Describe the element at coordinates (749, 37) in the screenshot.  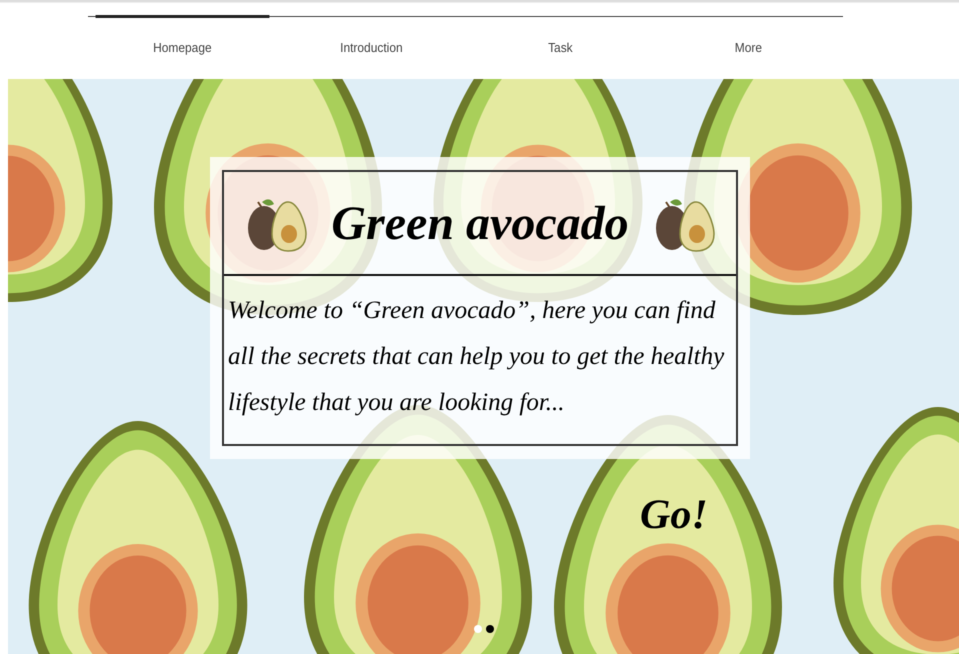
I see `nav-tab: More` at that location.